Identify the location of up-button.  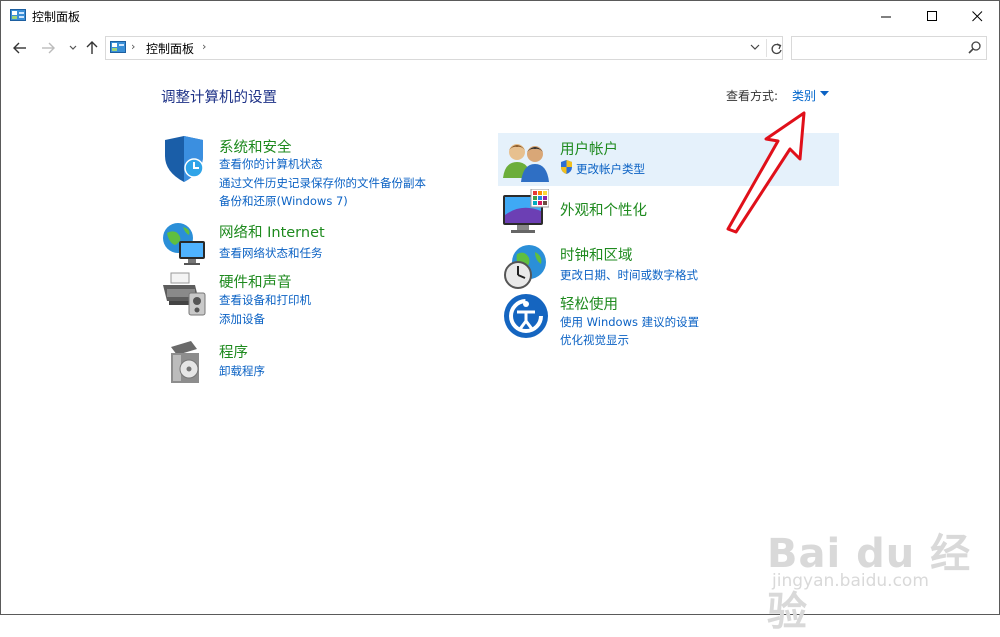
(92, 48).